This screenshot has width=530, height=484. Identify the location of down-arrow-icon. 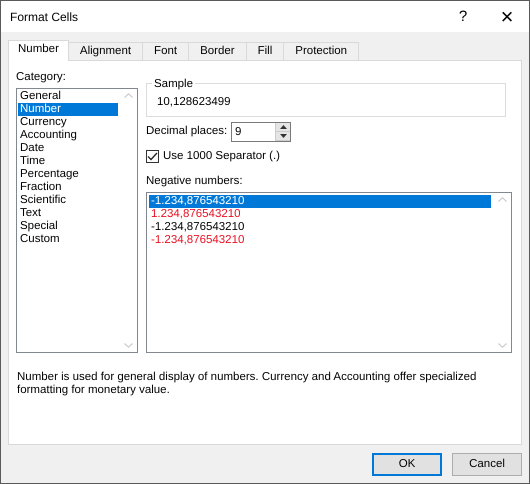
(283, 136).